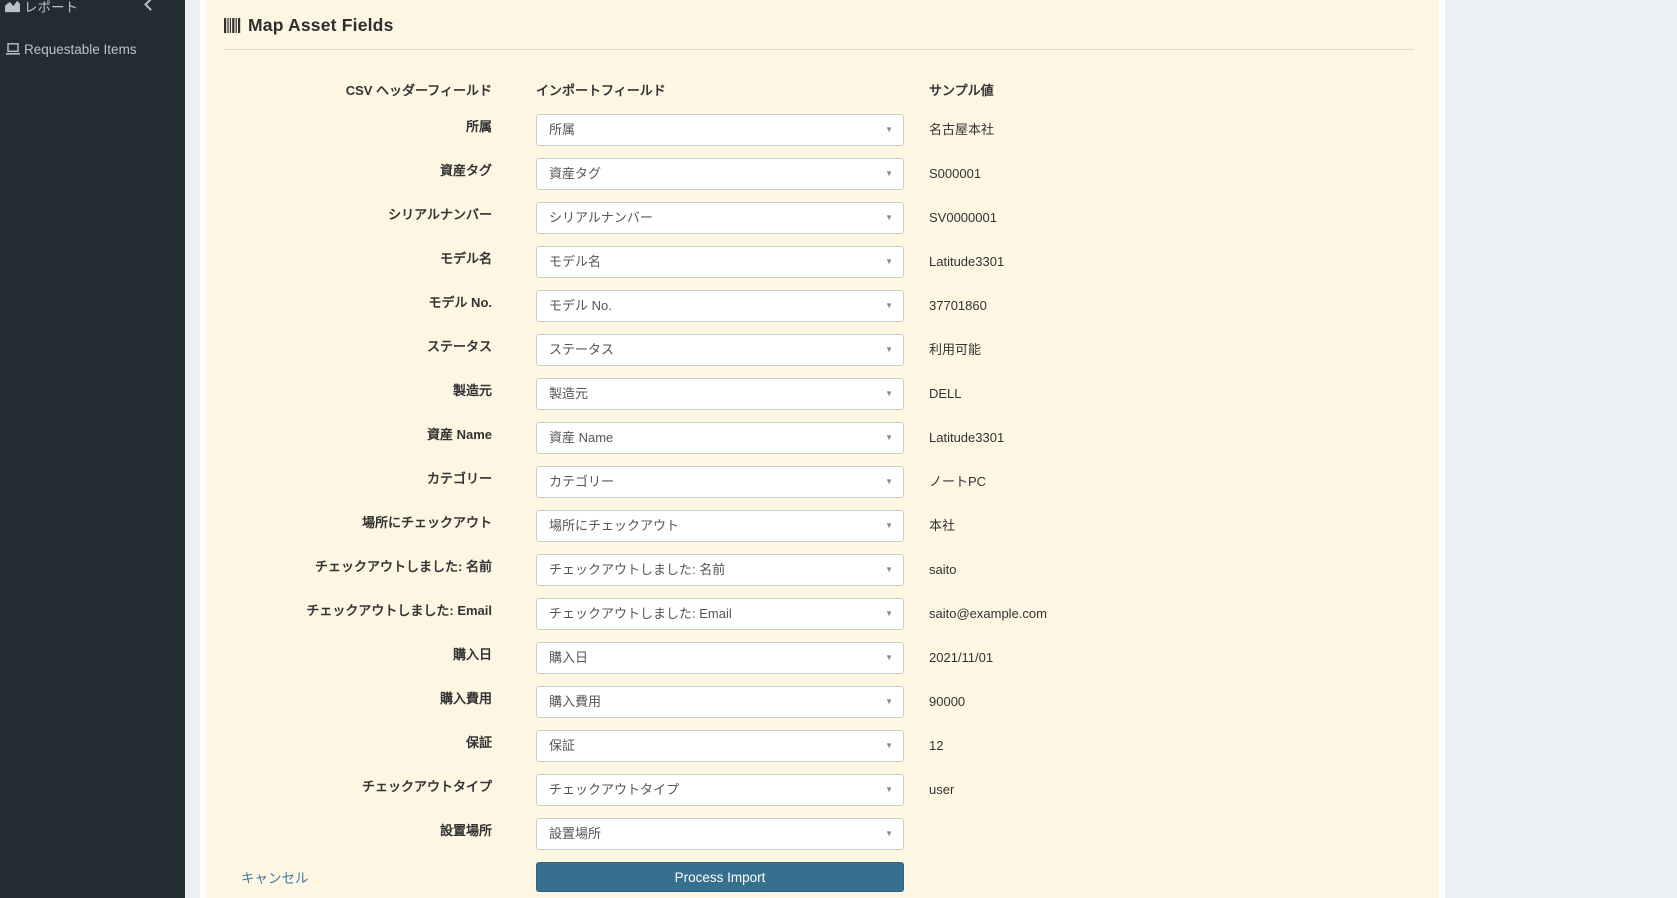  I want to click on csv-header-field-label: 購入日, so click(472, 654).